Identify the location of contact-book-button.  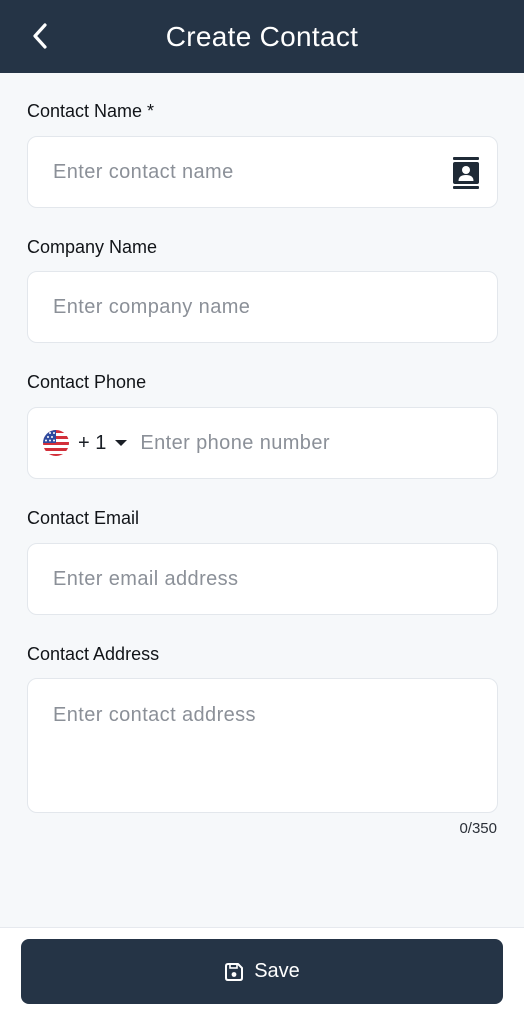
(466, 173).